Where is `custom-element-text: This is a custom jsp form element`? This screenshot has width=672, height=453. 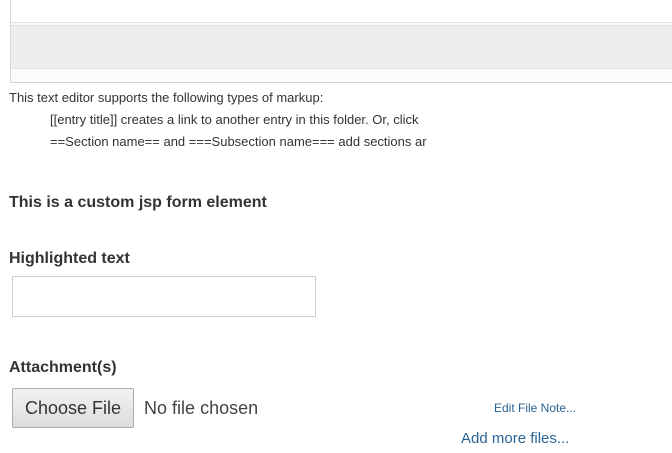
custom-element-text: This is a custom jsp form element is located at coordinates (138, 202).